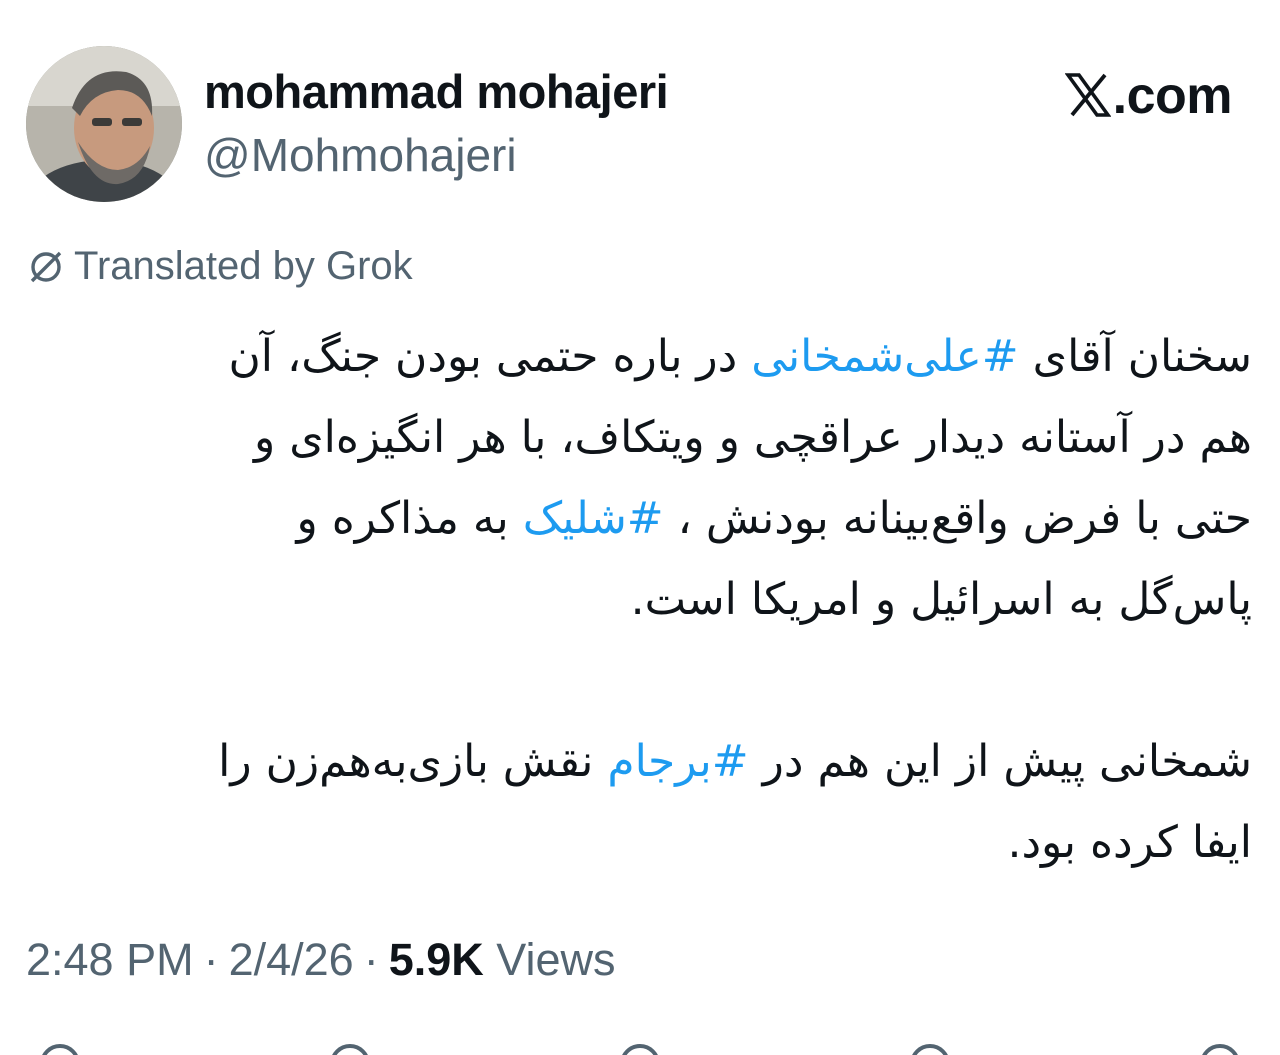  What do you see at coordinates (46, 267) in the screenshot?
I see `grok-icon` at bounding box center [46, 267].